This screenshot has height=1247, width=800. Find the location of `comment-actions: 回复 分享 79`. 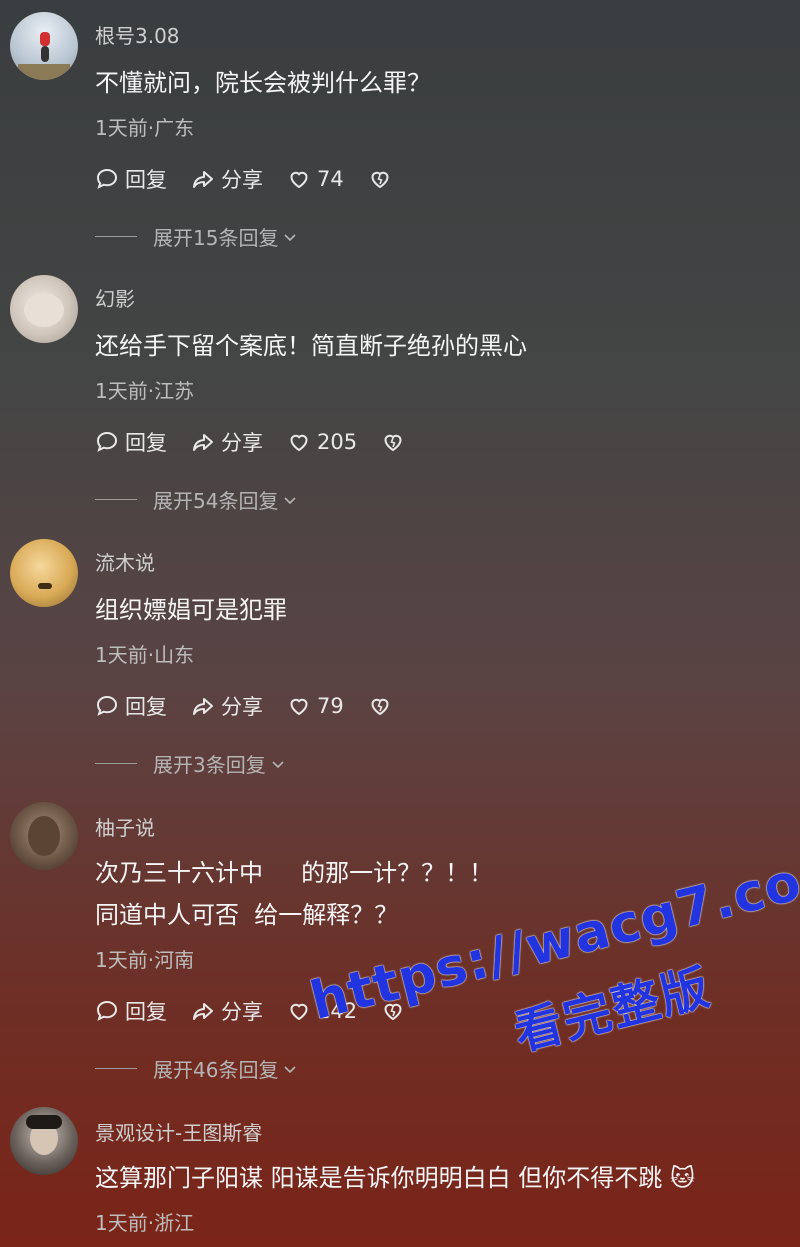

comment-actions: 回复 分享 79 is located at coordinates (258, 706).